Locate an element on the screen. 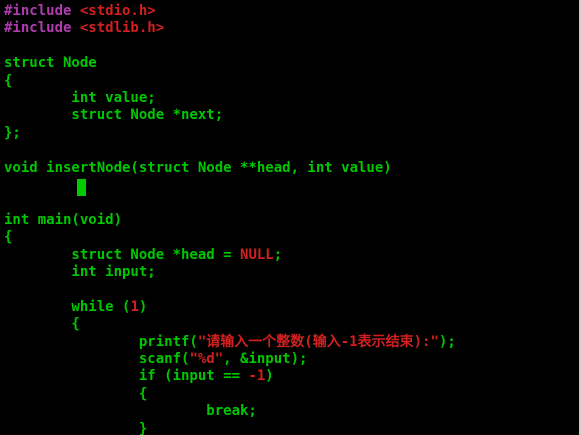 The height and width of the screenshot is (435, 581). code-token-number: -1 is located at coordinates (257, 376).